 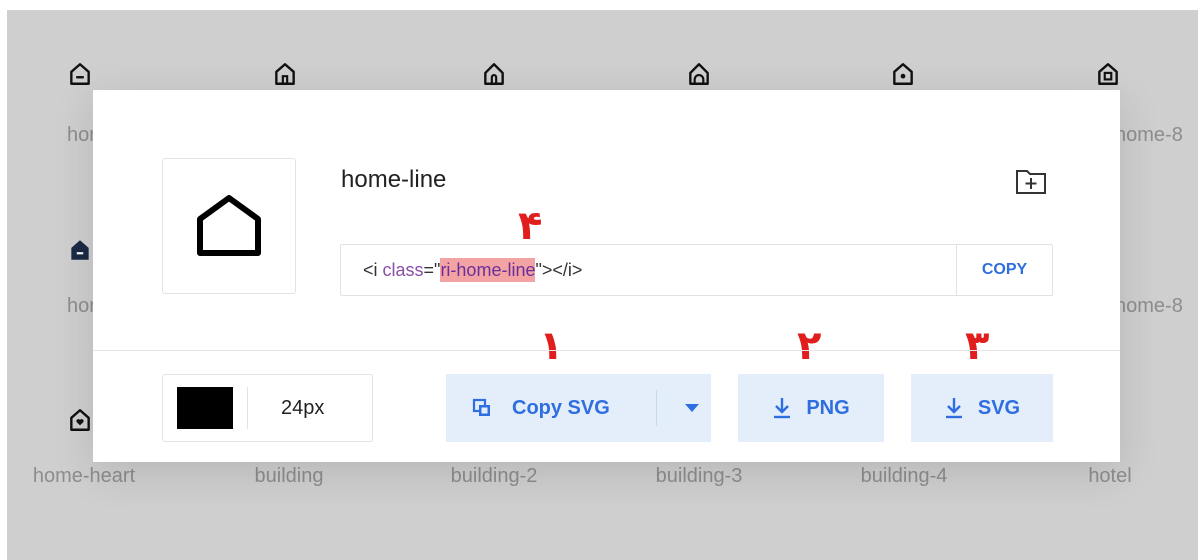 What do you see at coordinates (606, 350) in the screenshot?
I see `modal-divider` at bounding box center [606, 350].